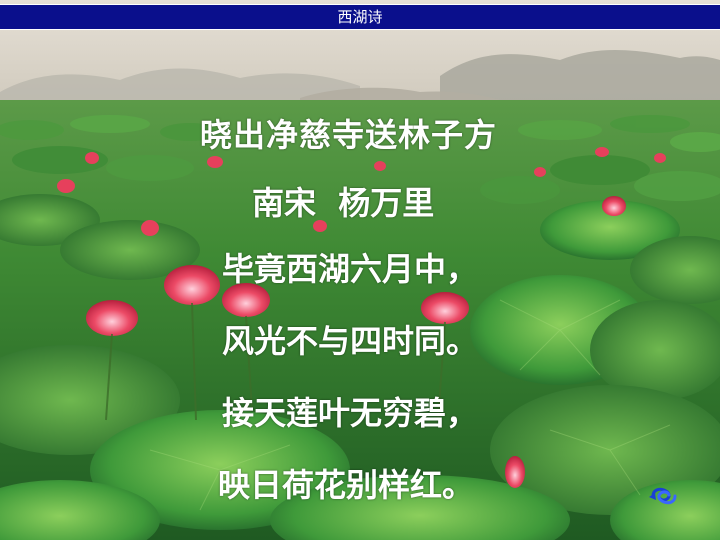 Image resolution: width=720 pixels, height=540 pixels. I want to click on poem-line: 接天莲叶无穷碧，, so click(350, 413).